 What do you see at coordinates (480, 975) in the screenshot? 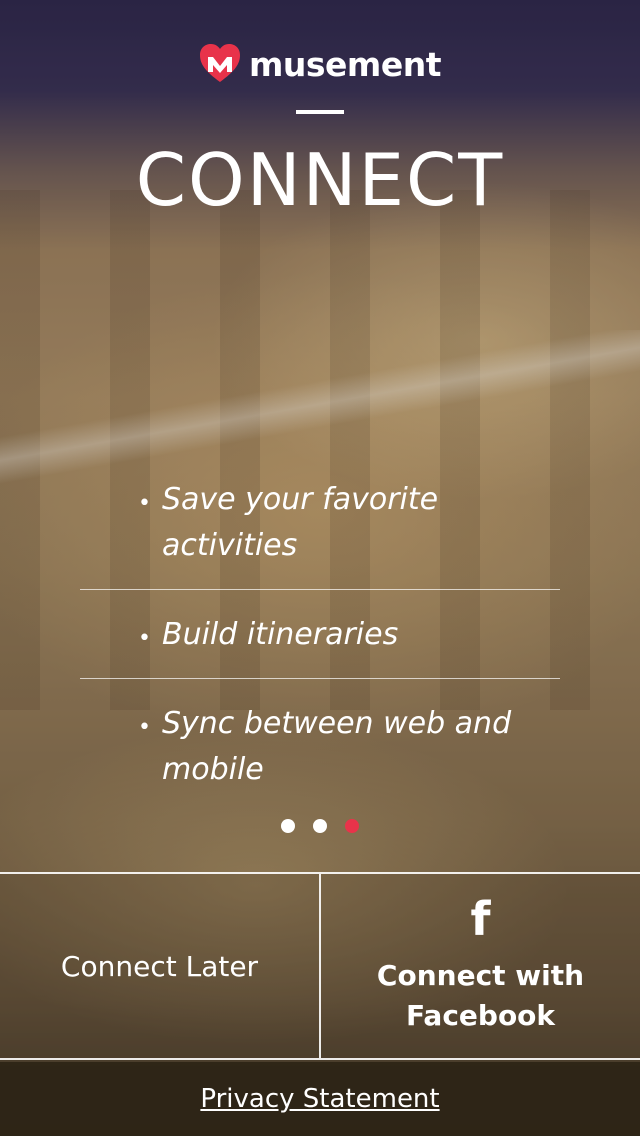
I see `facebook-label-line1: Connect with` at bounding box center [480, 975].